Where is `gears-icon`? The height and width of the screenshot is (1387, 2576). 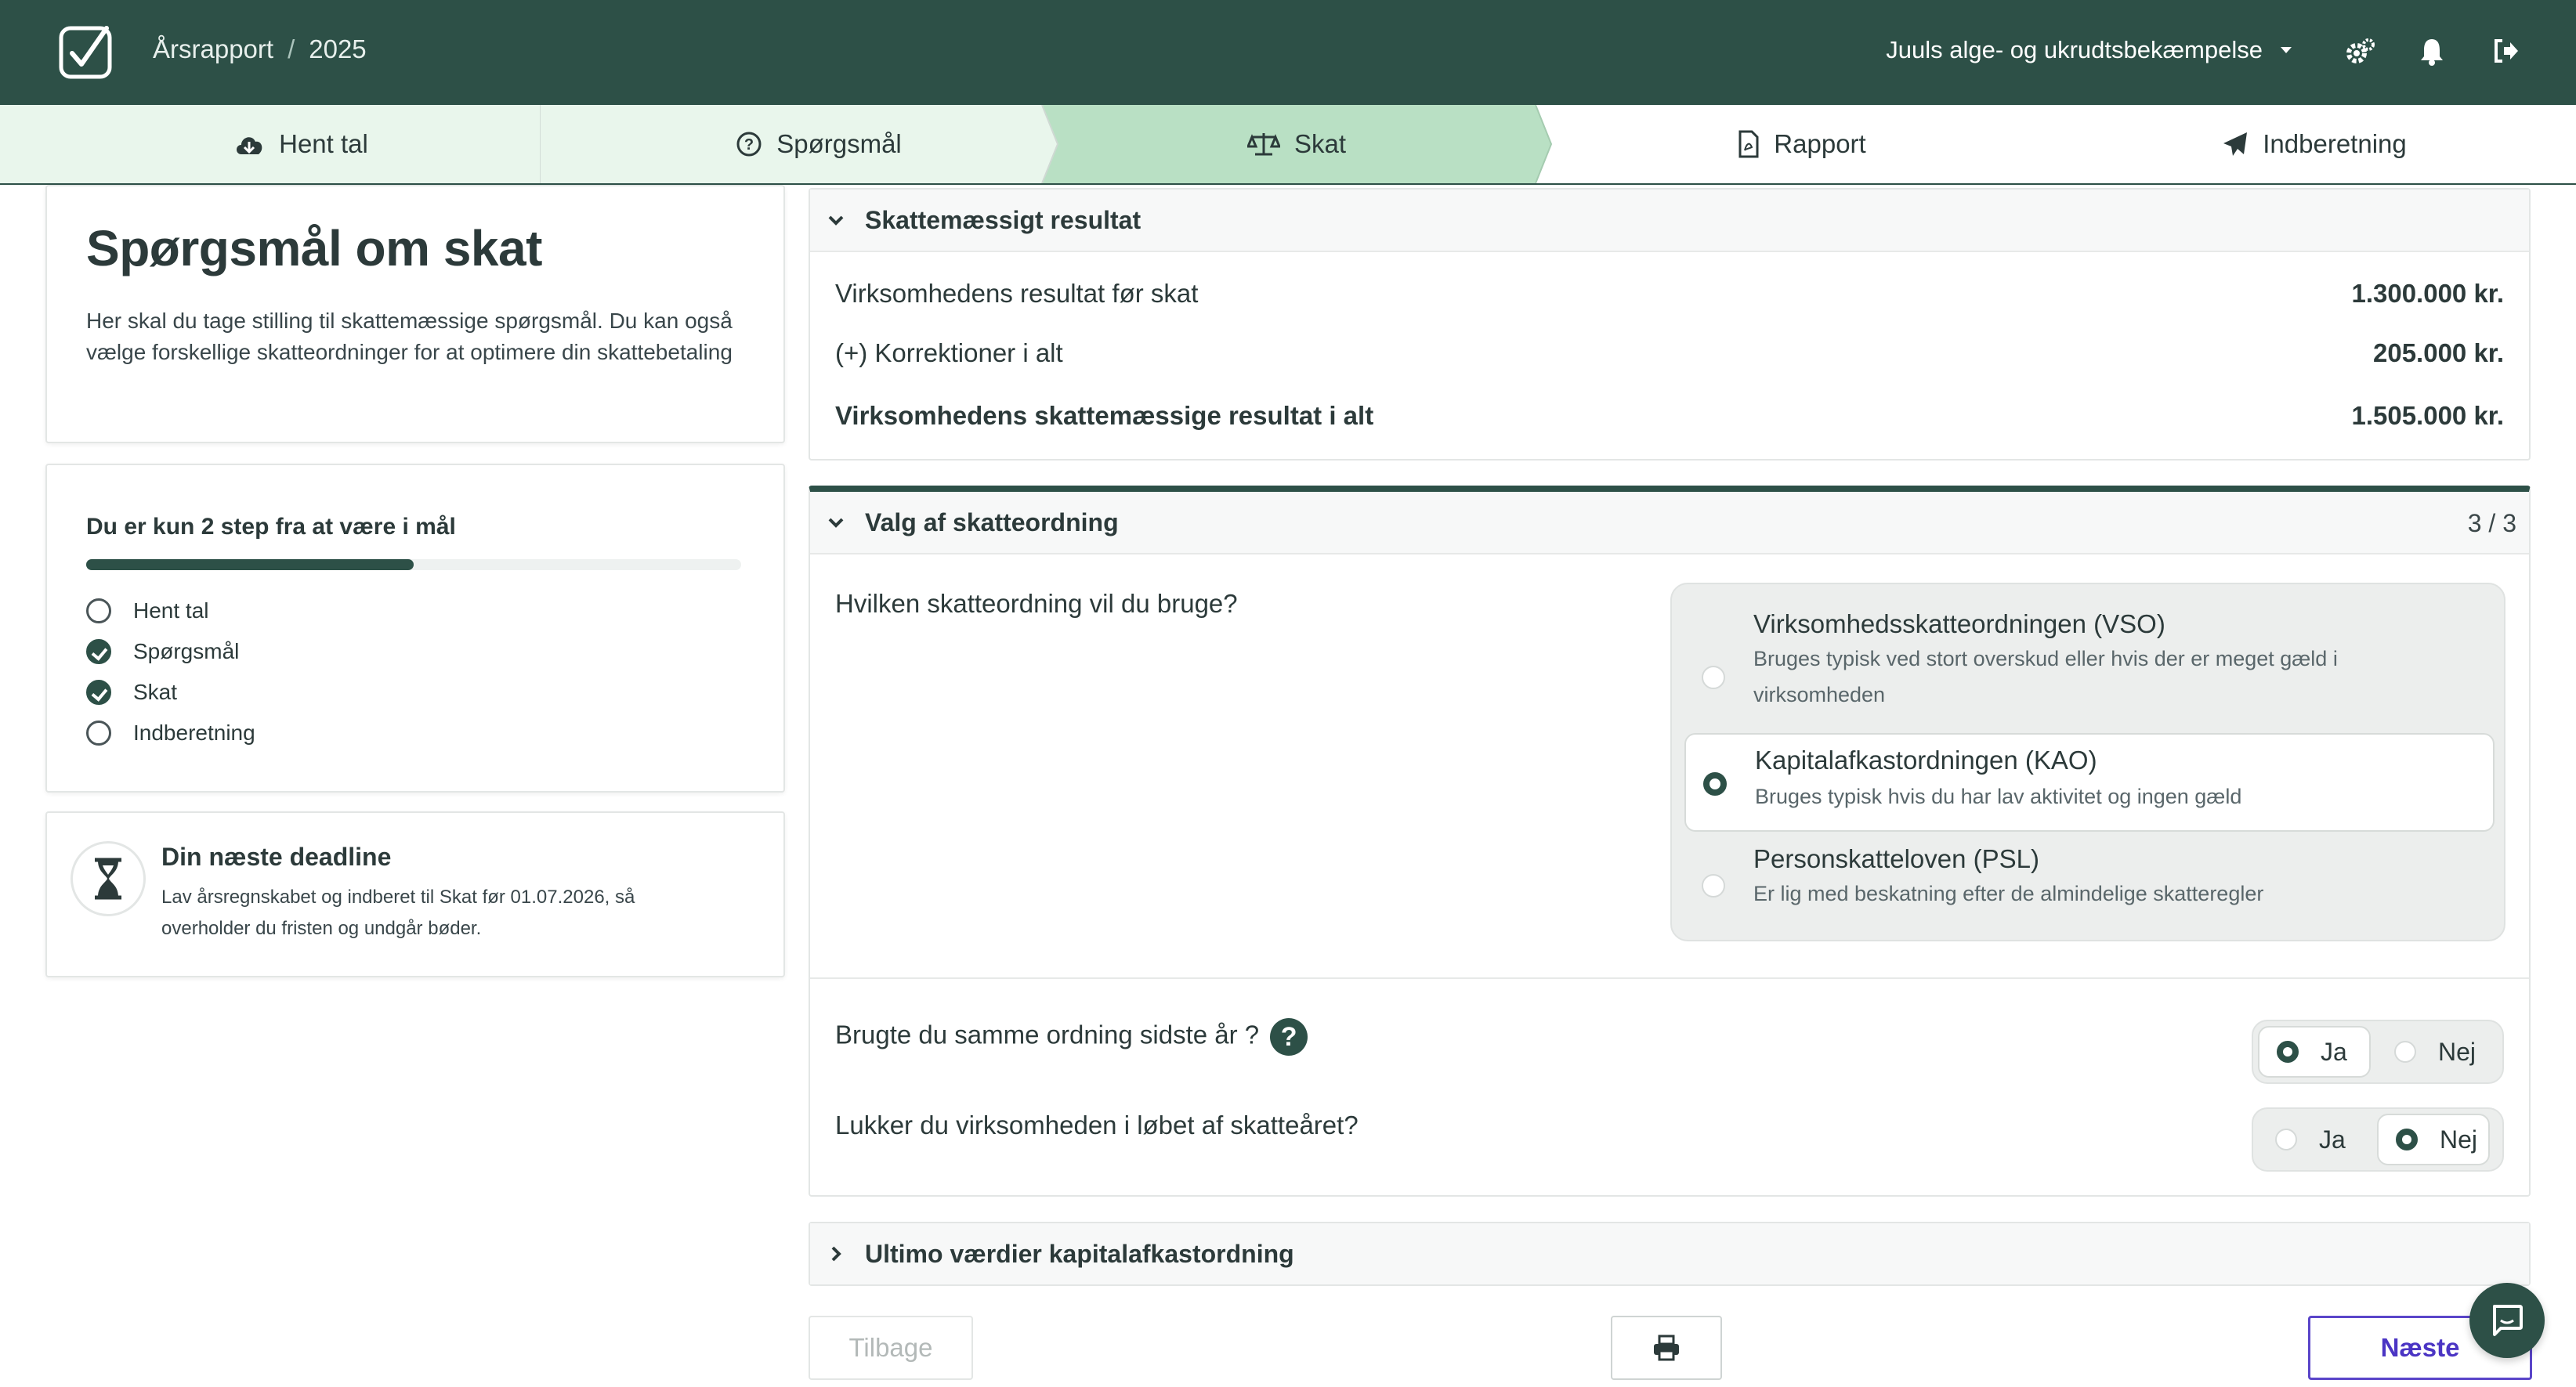 gears-icon is located at coordinates (2361, 52).